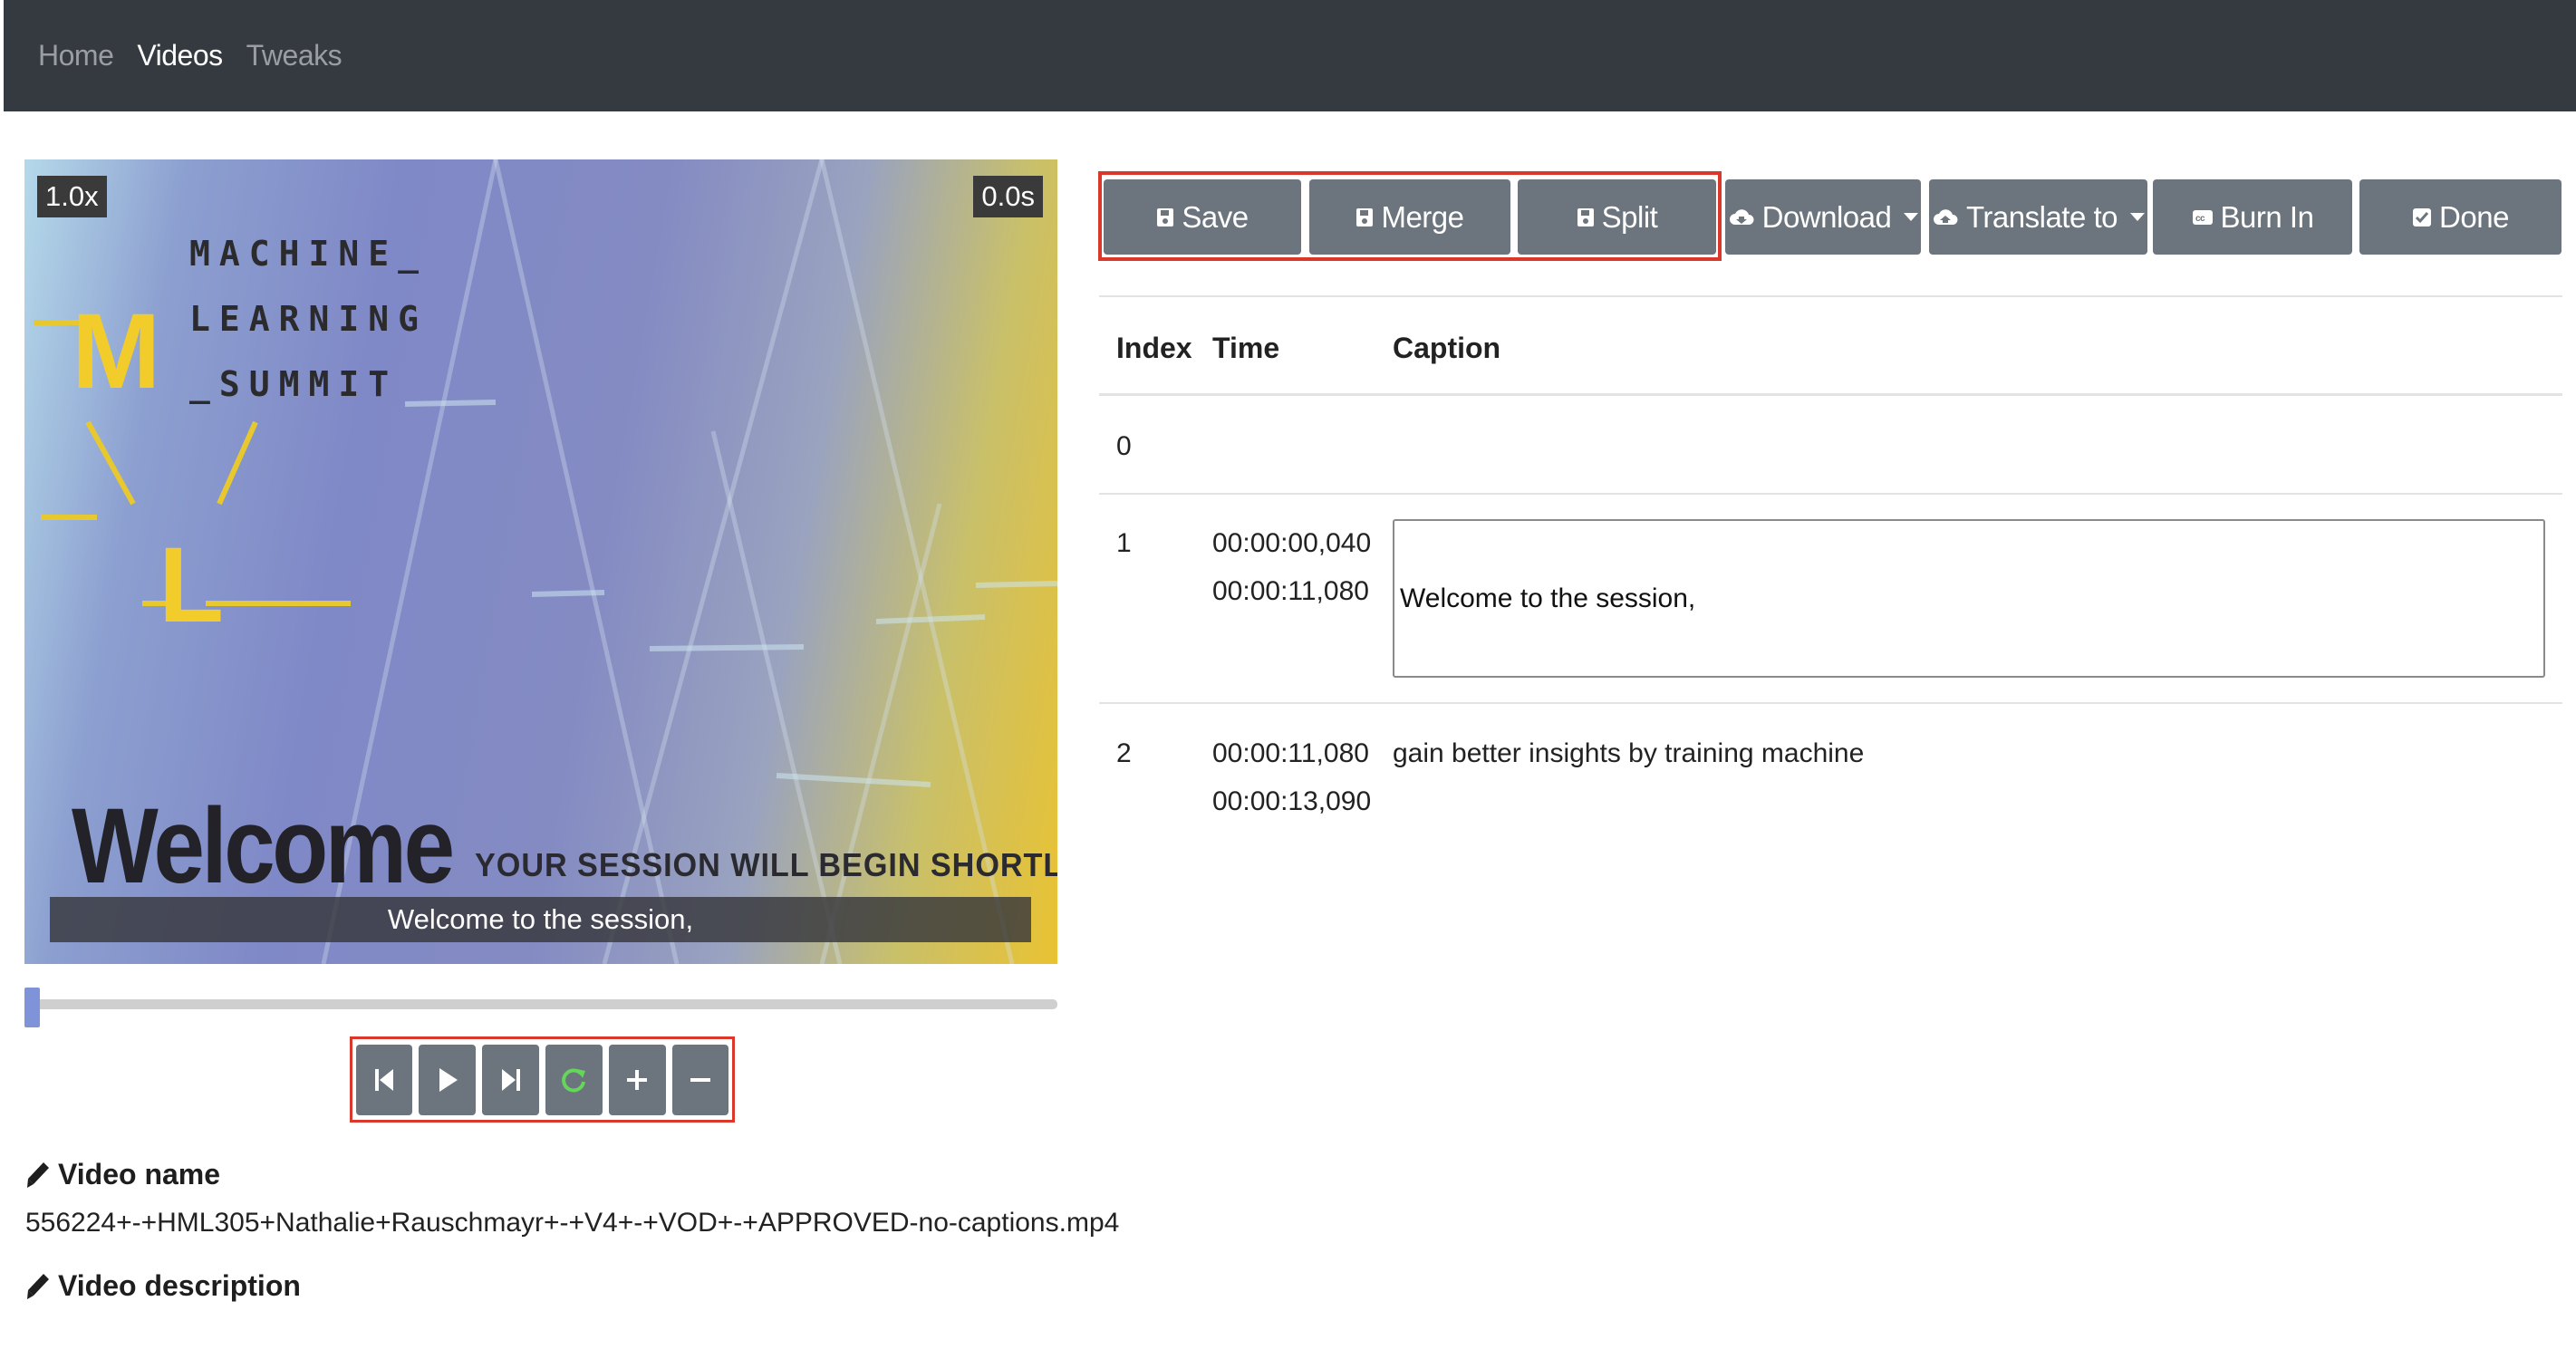 Image resolution: width=2576 pixels, height=1359 pixels. Describe the element at coordinates (1826, 217) in the screenshot. I see `download-button-label: Download` at that location.